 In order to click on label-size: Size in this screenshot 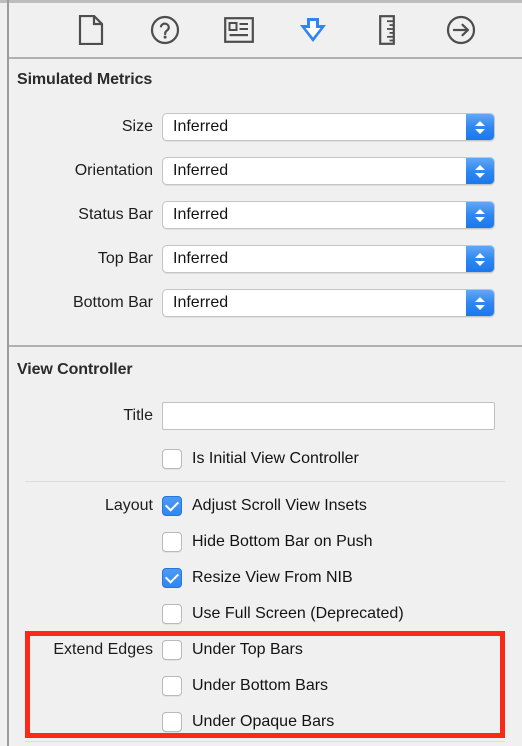, I will do `click(137, 126)`.